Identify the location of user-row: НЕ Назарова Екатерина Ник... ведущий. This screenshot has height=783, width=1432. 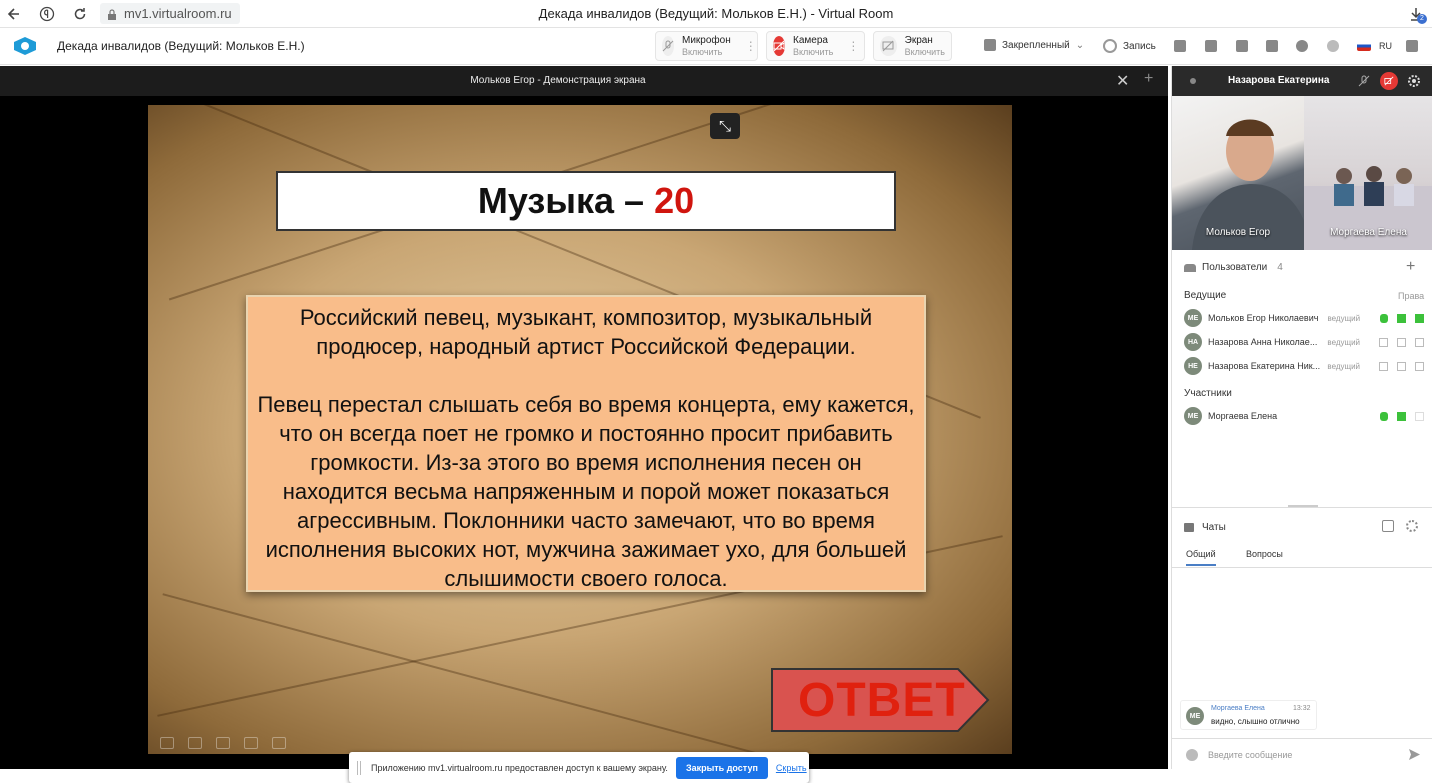
(1304, 366).